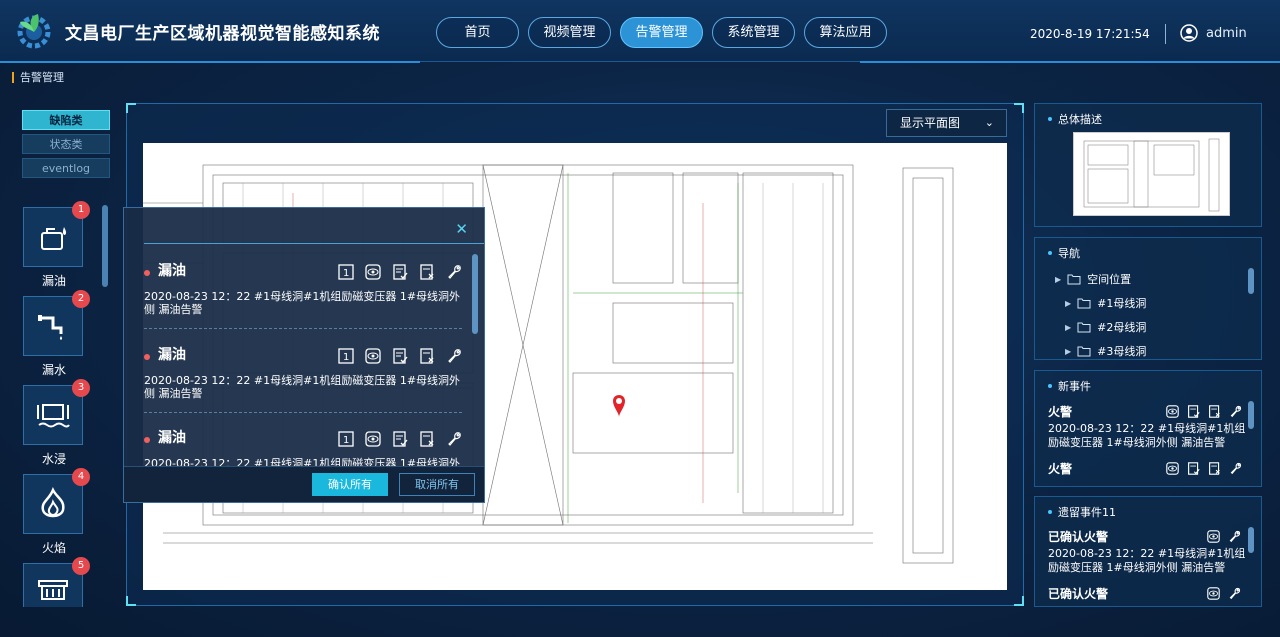 The width and height of the screenshot is (1280, 637). I want to click on entry-divider, so click(303, 412).